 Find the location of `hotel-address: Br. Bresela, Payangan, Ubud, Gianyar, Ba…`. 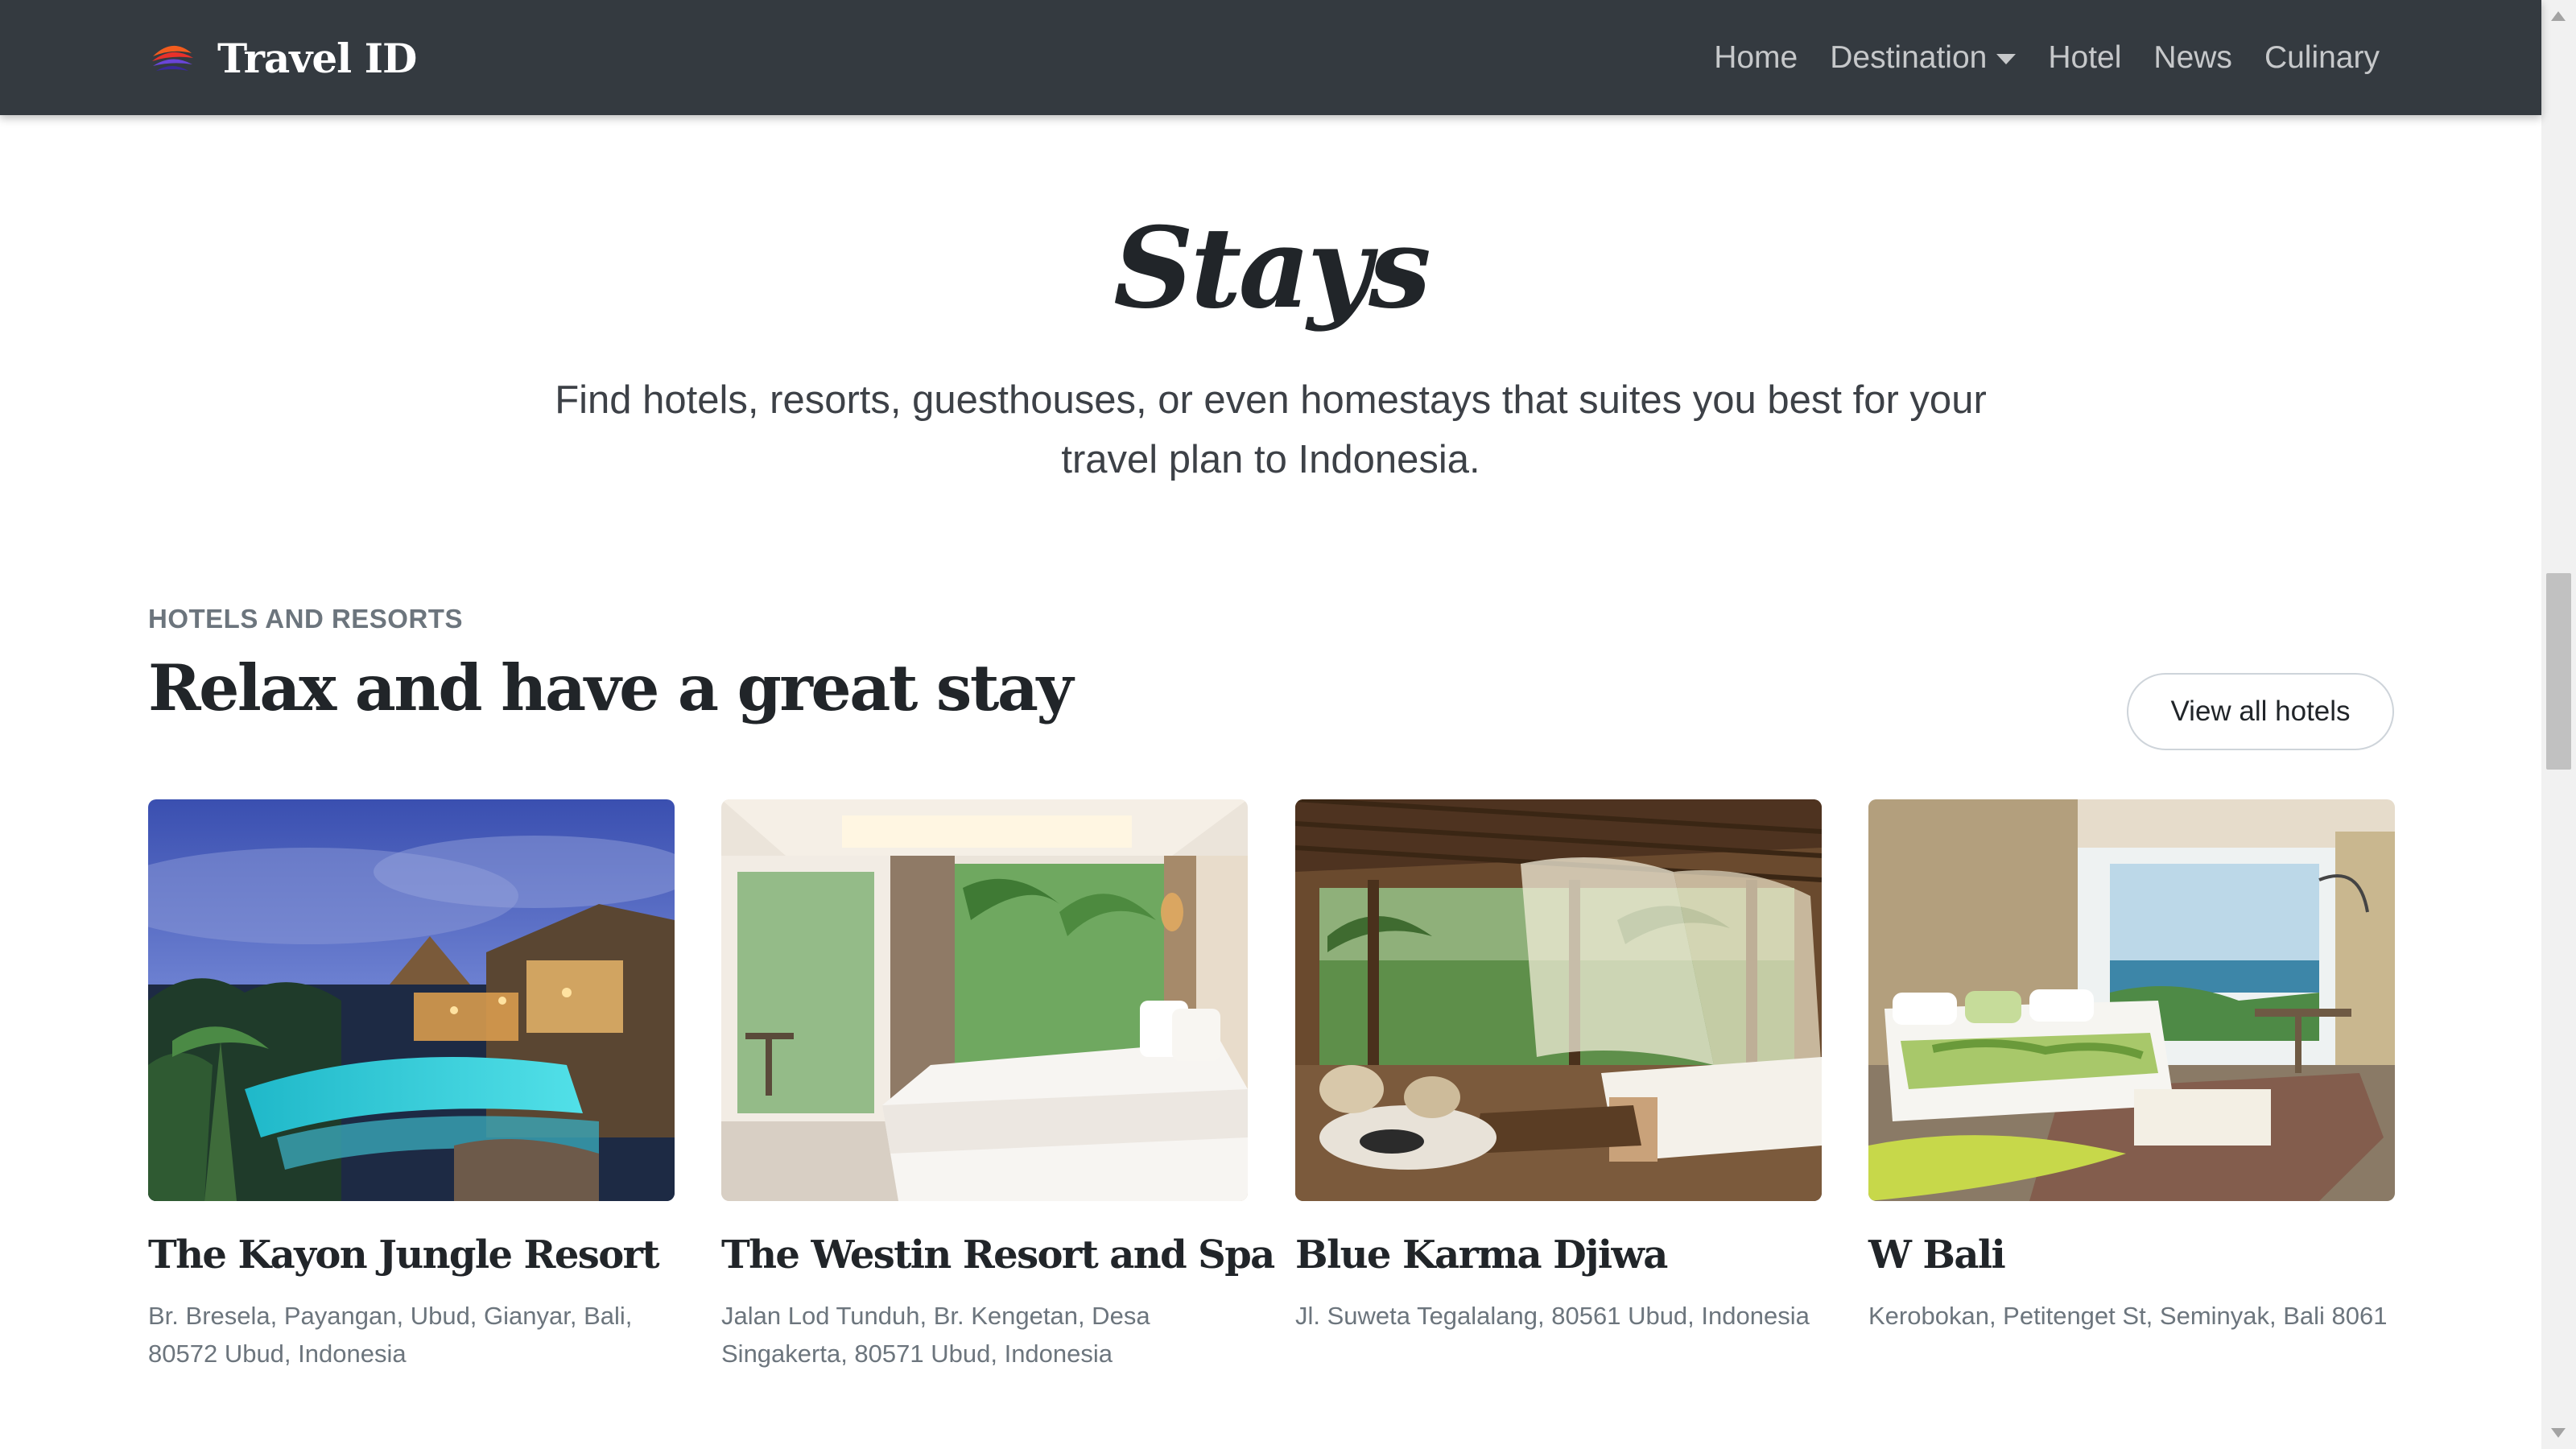

hotel-address: Br. Bresela, Payangan, Ubud, Gianyar, Ba… is located at coordinates (390, 1335).